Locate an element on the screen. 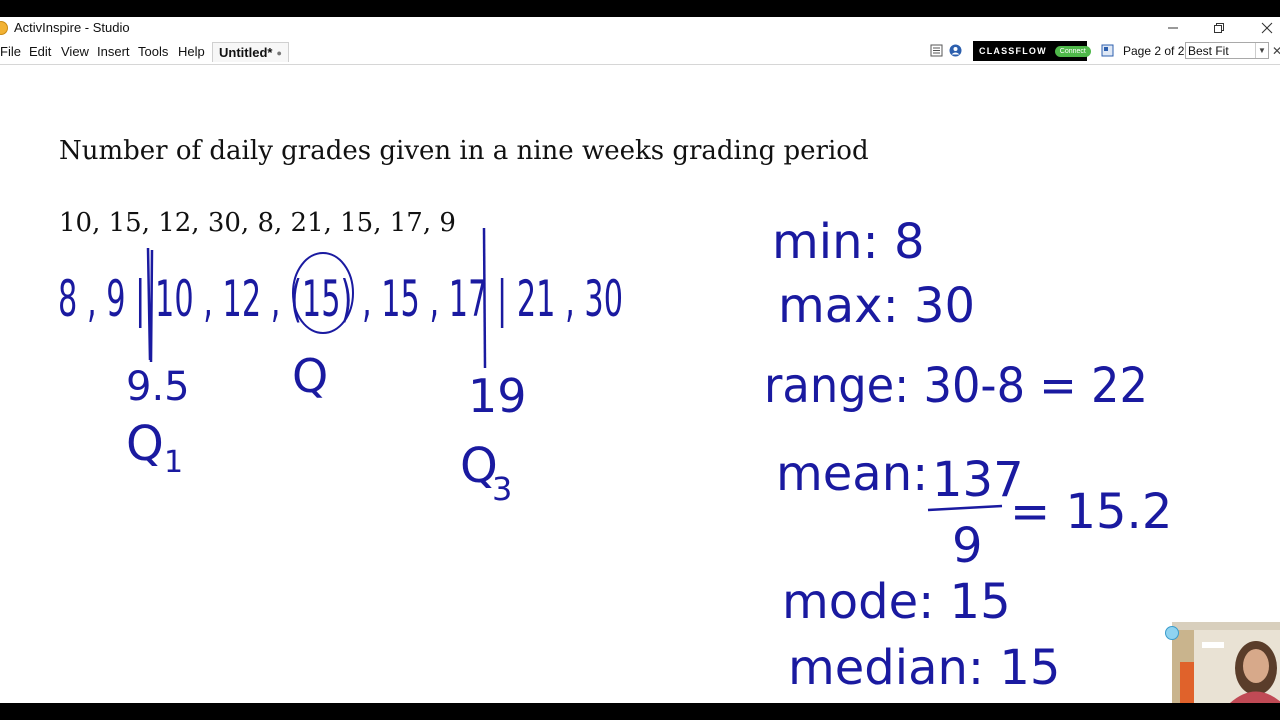  q1-label: Q is located at coordinates (145, 444).